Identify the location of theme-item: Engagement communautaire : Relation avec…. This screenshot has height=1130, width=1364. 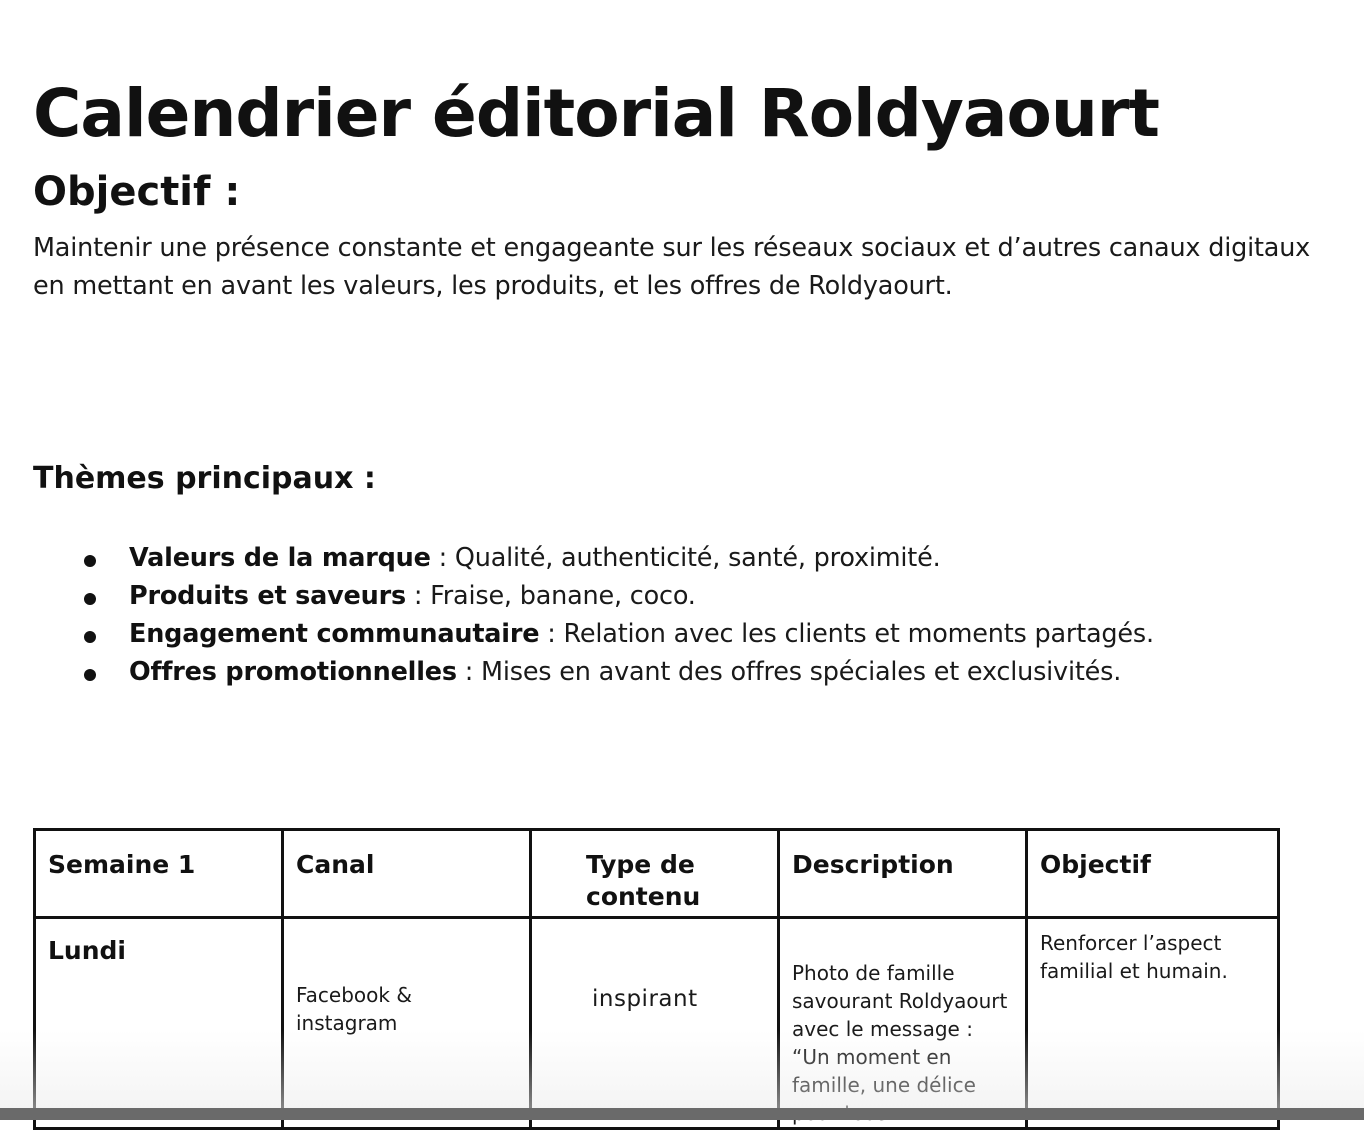
(577, 634).